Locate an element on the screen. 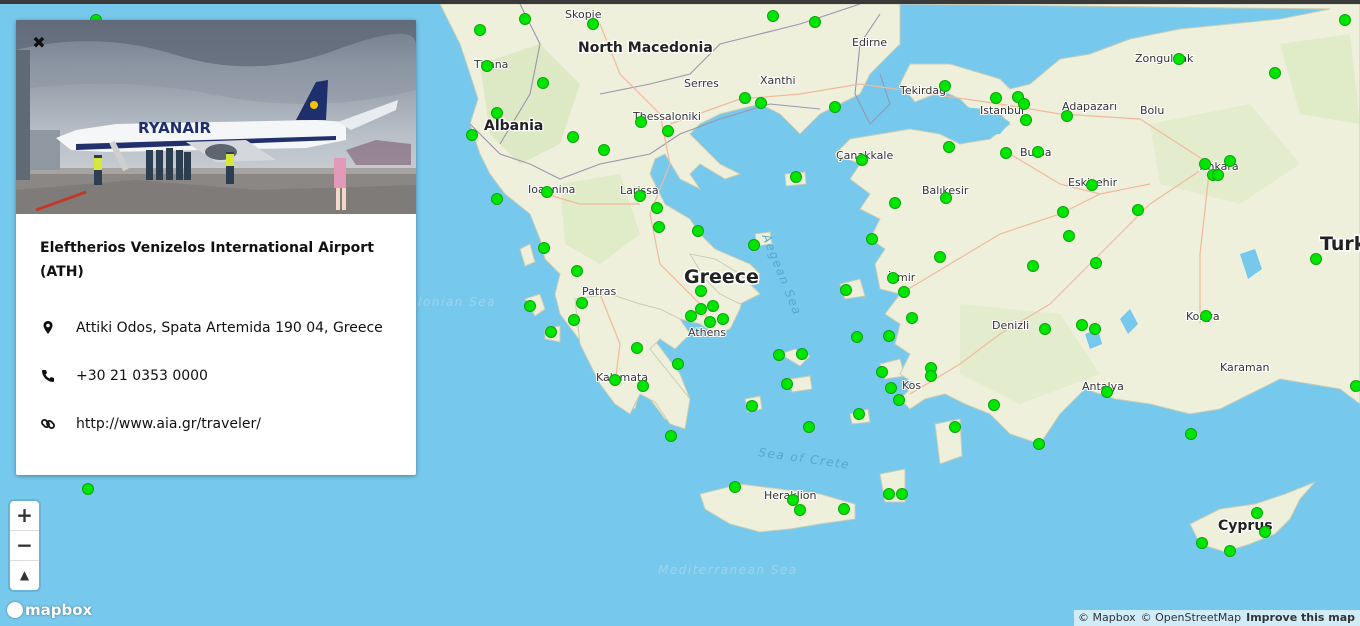 The height and width of the screenshot is (626, 1360). zoom-in-button: + is located at coordinates (24, 515).